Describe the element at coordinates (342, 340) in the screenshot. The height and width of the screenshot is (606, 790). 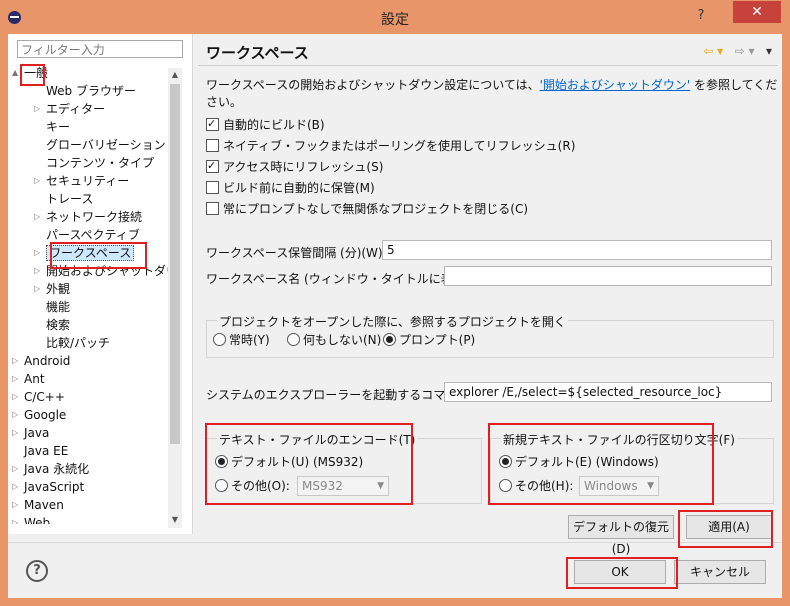
I see `radio-label: 何もしない(N)` at that location.